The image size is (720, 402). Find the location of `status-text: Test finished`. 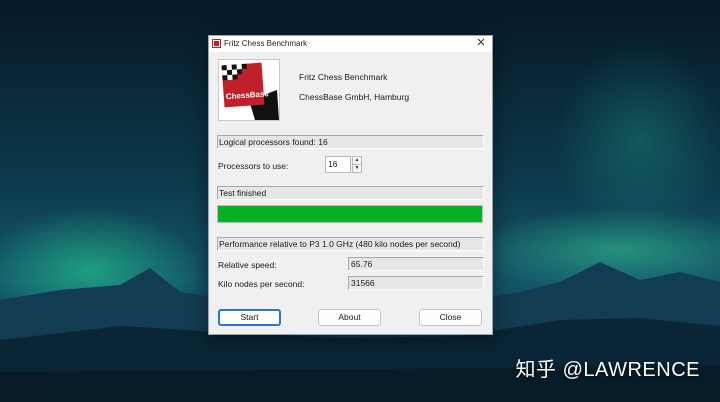

status-text: Test finished is located at coordinates (243, 193).